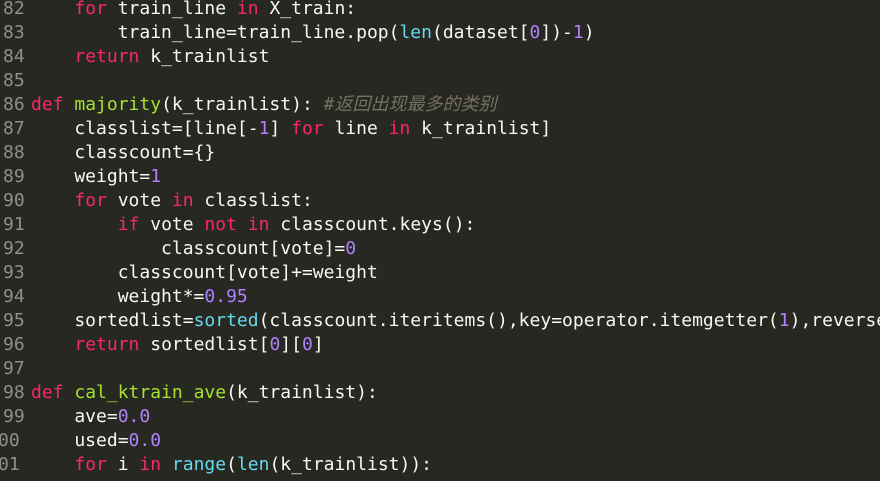 The image size is (880, 481). I want to click on code-token: train_line, so click(171, 9).